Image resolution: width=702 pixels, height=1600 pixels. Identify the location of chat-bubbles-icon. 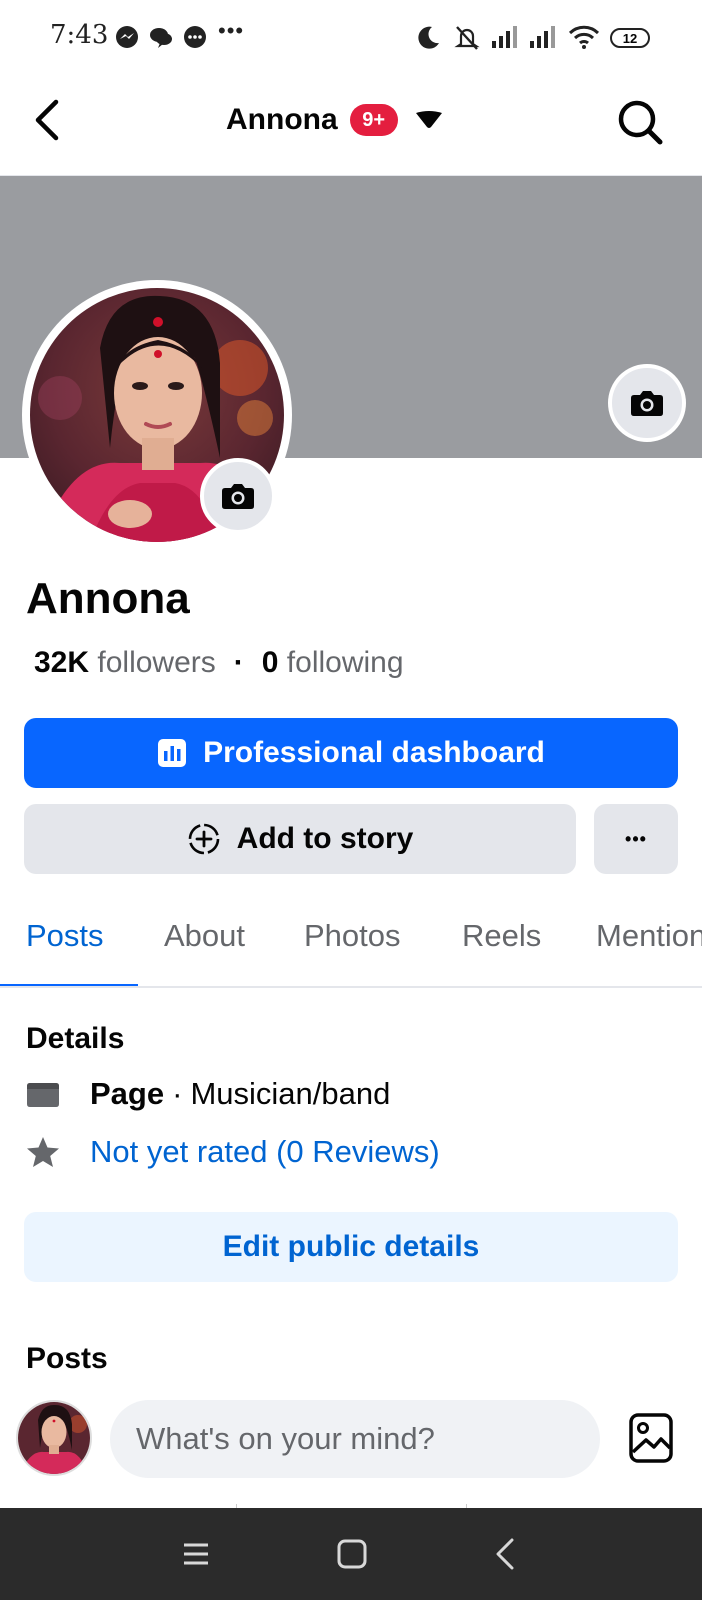
(161, 38).